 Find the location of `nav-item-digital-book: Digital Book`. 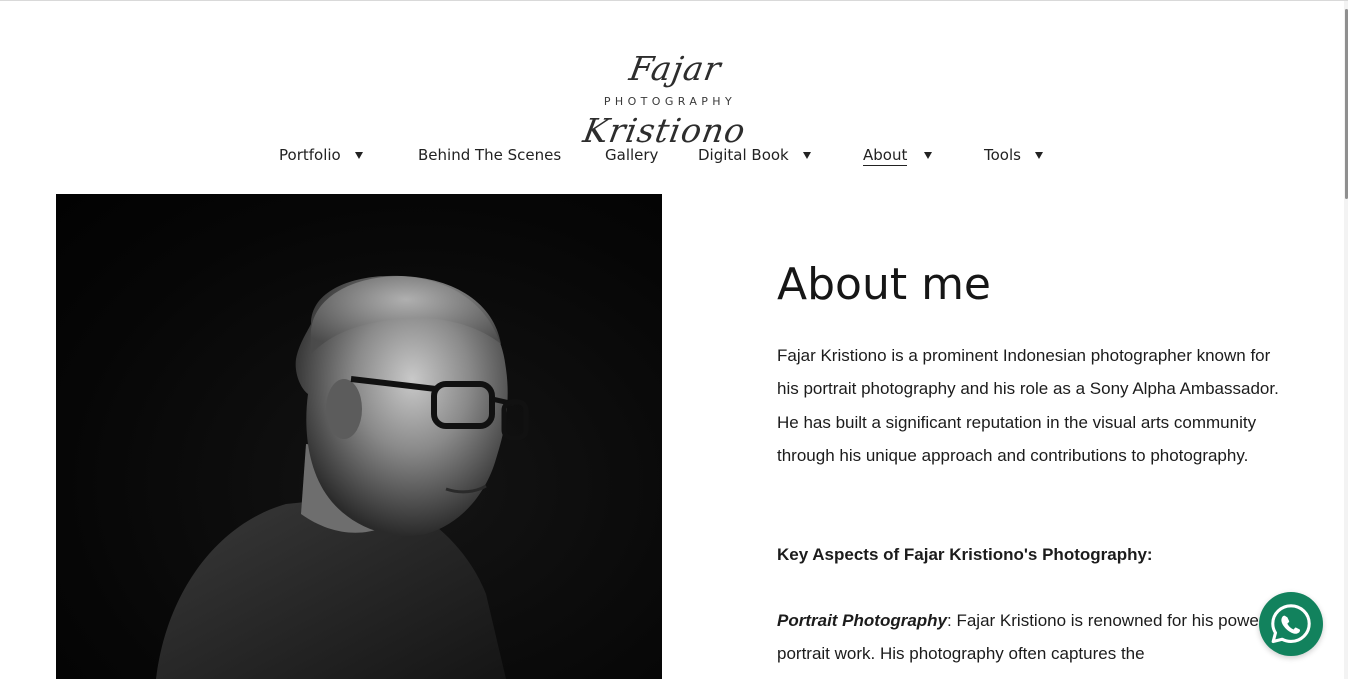

nav-item-digital-book: Digital Book is located at coordinates (754, 155).